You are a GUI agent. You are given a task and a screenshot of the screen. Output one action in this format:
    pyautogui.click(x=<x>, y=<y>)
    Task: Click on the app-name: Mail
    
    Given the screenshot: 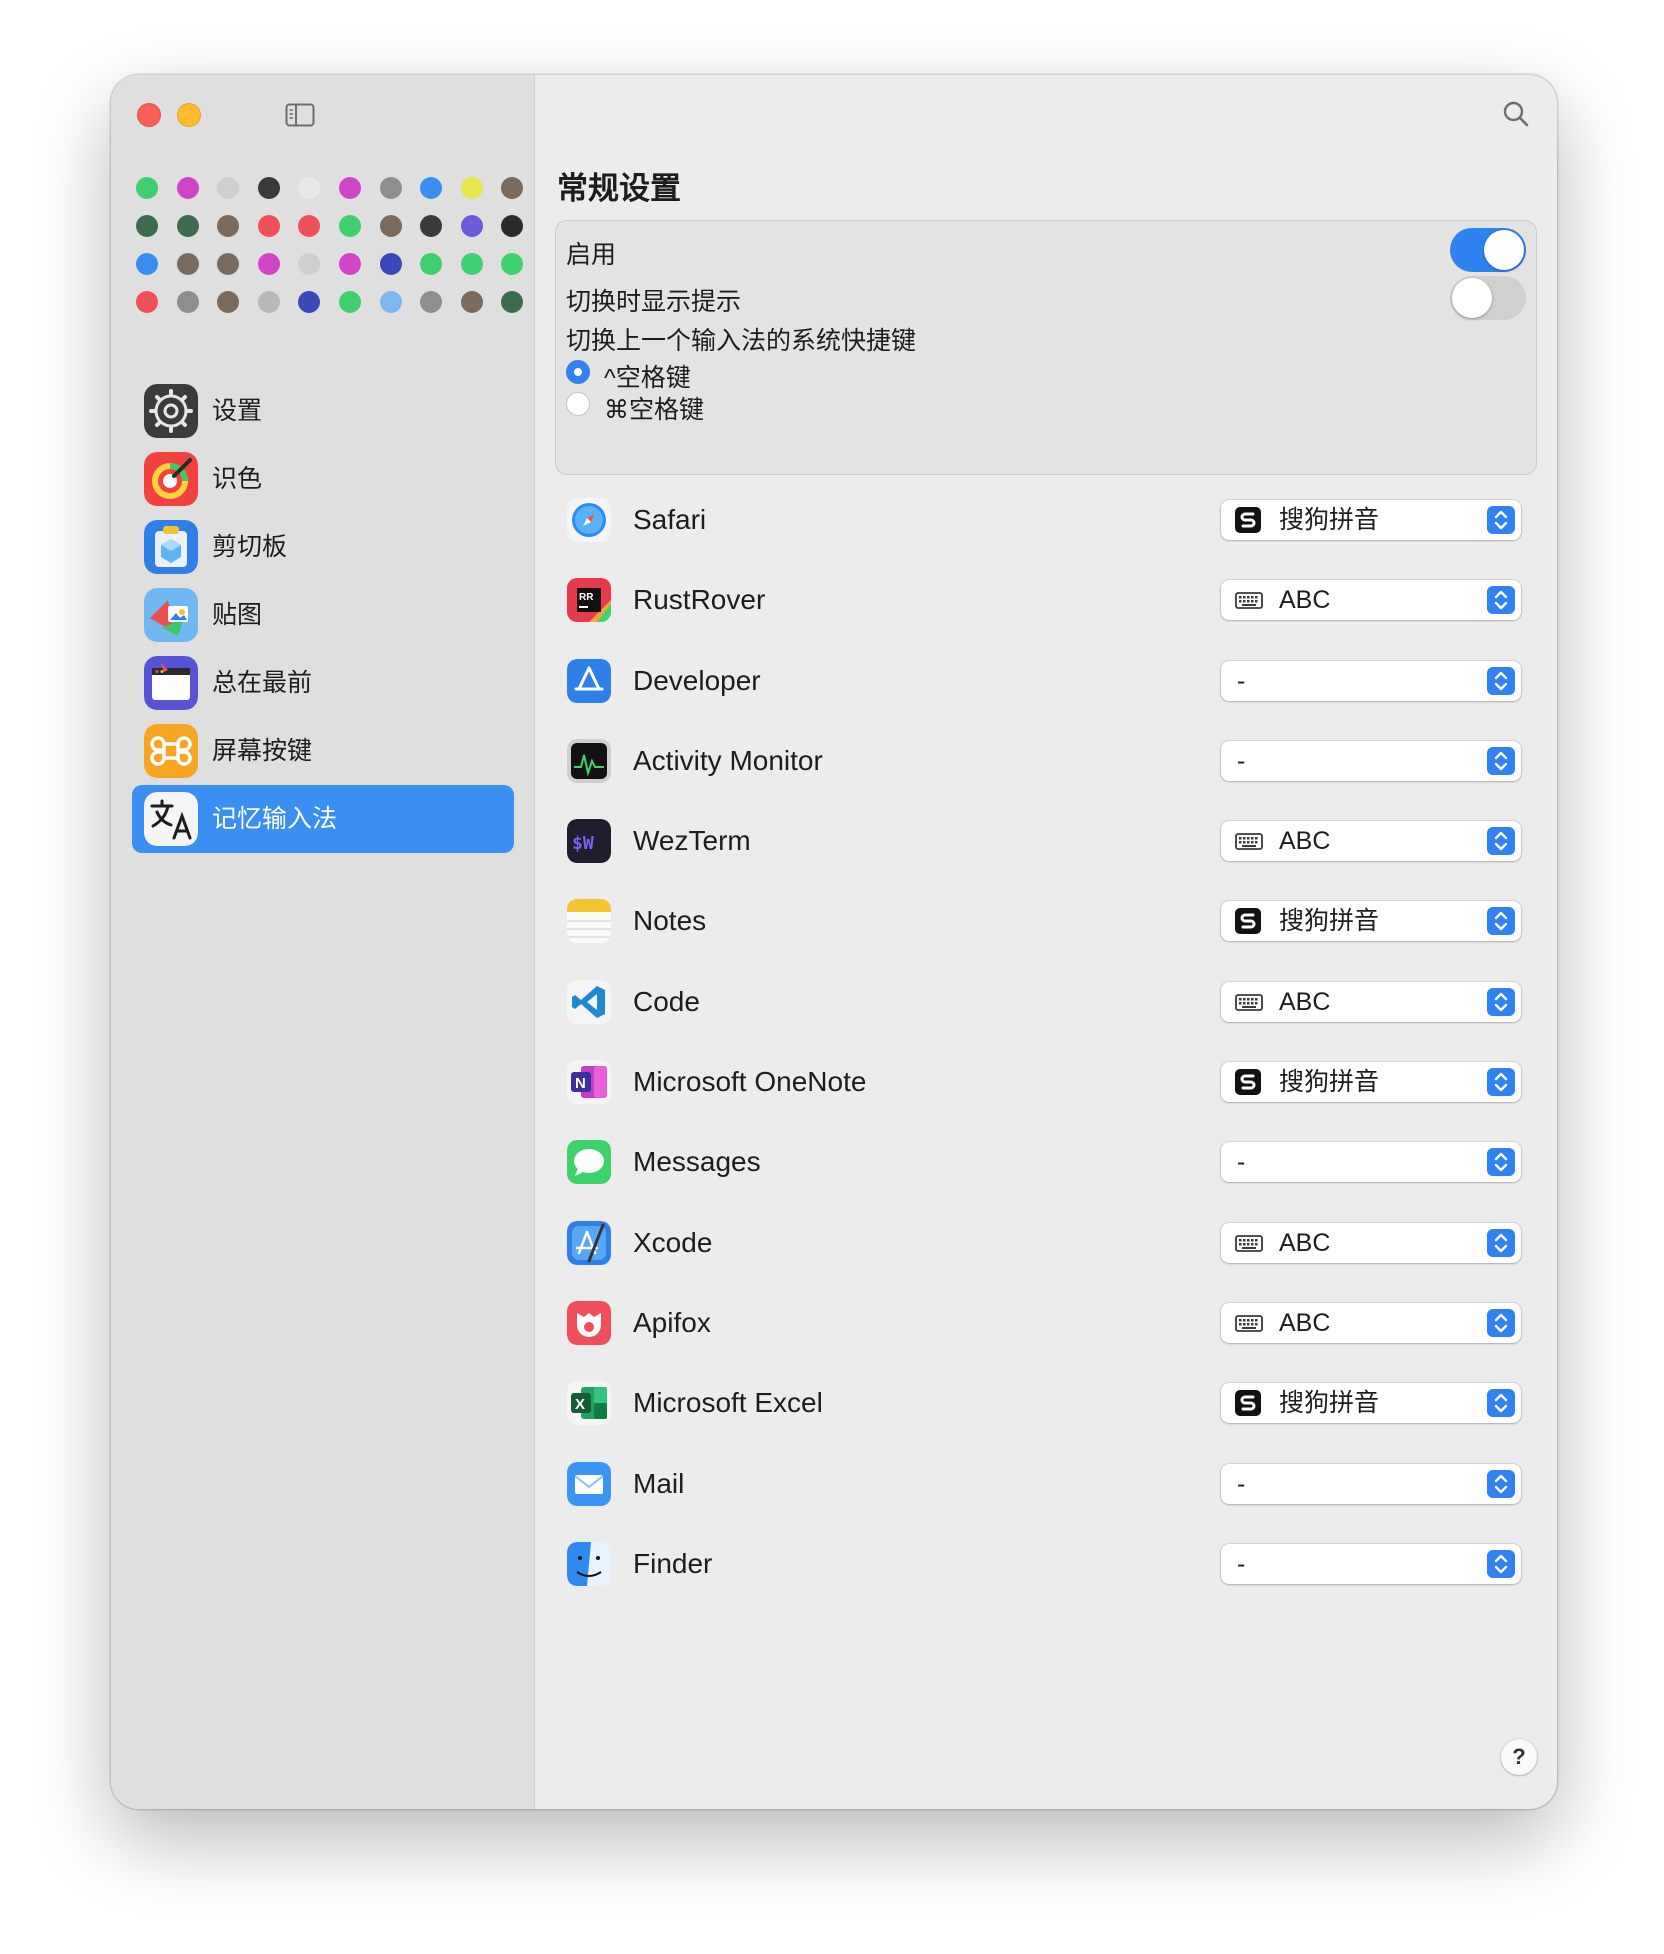 What is the action you would take?
    pyautogui.click(x=659, y=1483)
    